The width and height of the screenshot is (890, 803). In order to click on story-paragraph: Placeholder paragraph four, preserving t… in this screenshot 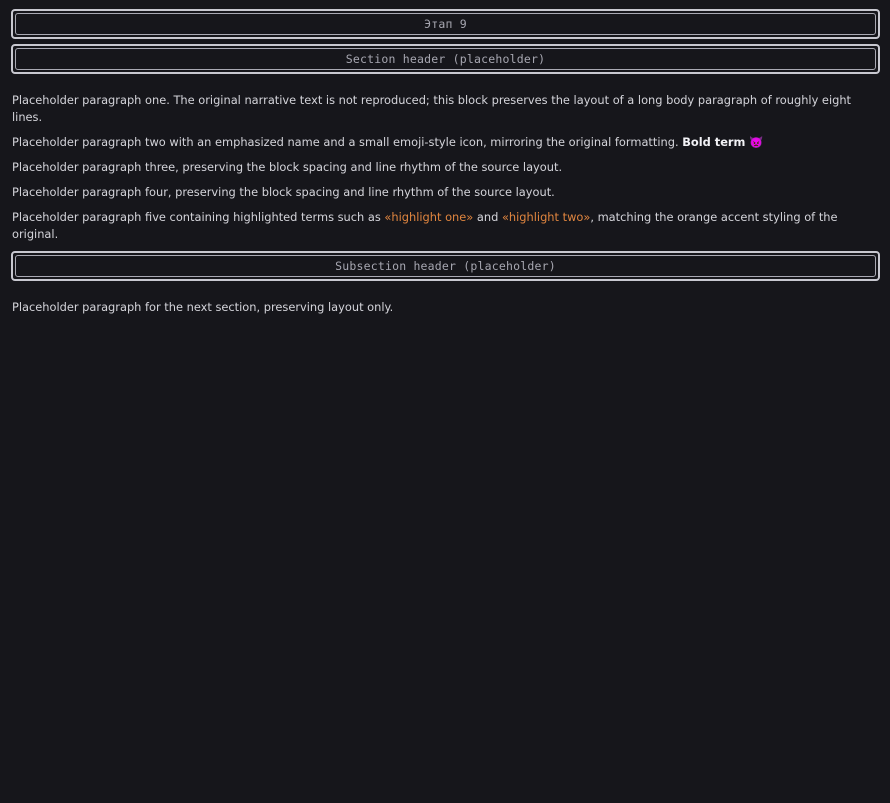, I will do `click(283, 192)`.